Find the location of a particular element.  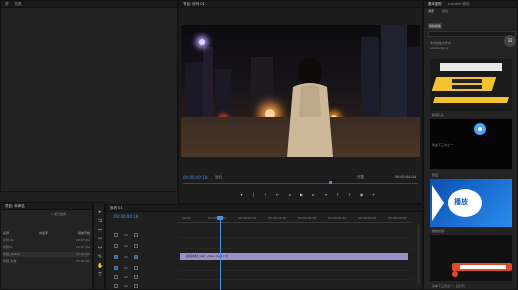

add-button-icon: + is located at coordinates (373, 194).